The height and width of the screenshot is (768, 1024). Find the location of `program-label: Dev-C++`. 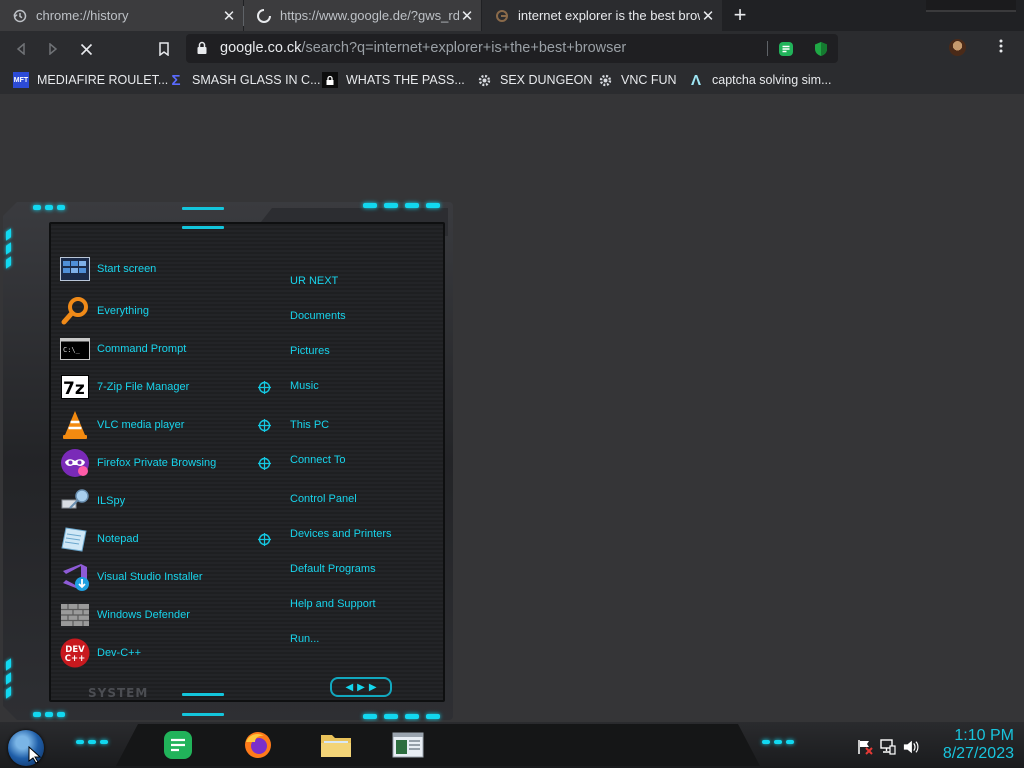

program-label: Dev-C++ is located at coordinates (119, 653).